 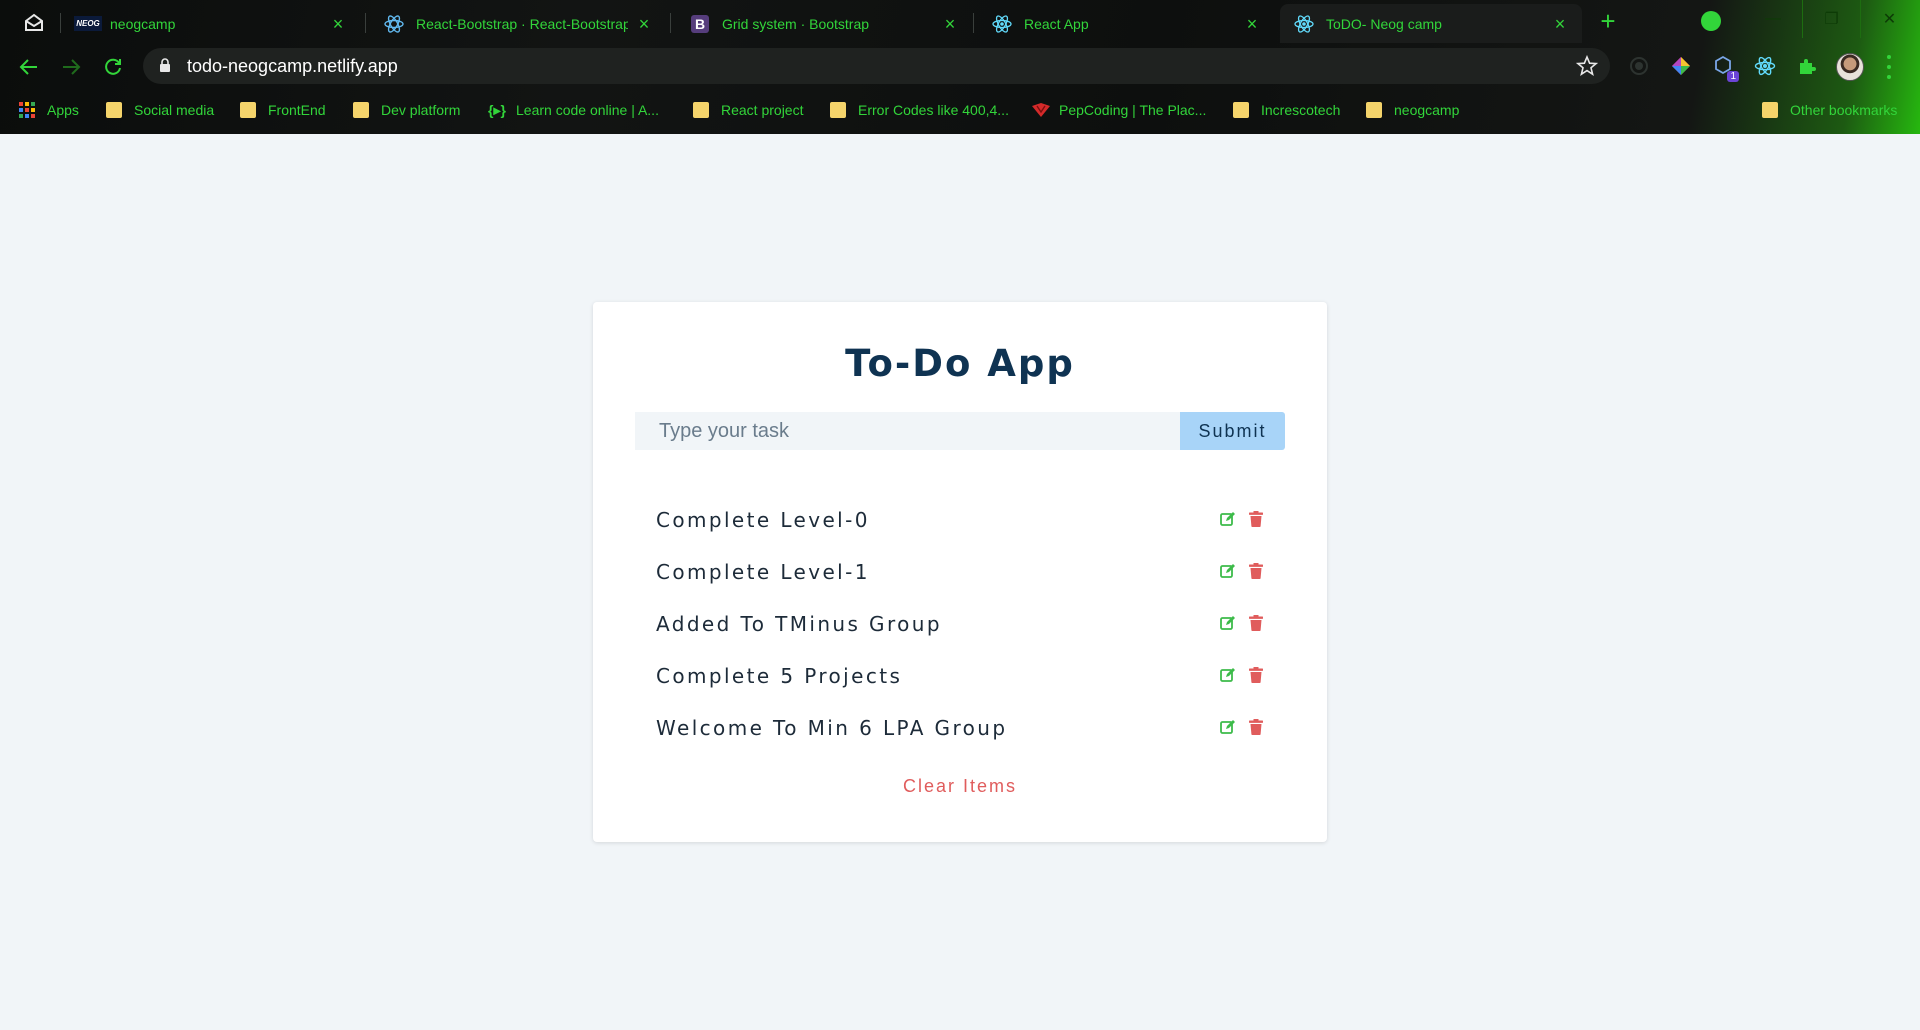 I want to click on tab-react-bootstrap: React-Bootstrap · React-Bootstrap ×, so click(x=518, y=23).